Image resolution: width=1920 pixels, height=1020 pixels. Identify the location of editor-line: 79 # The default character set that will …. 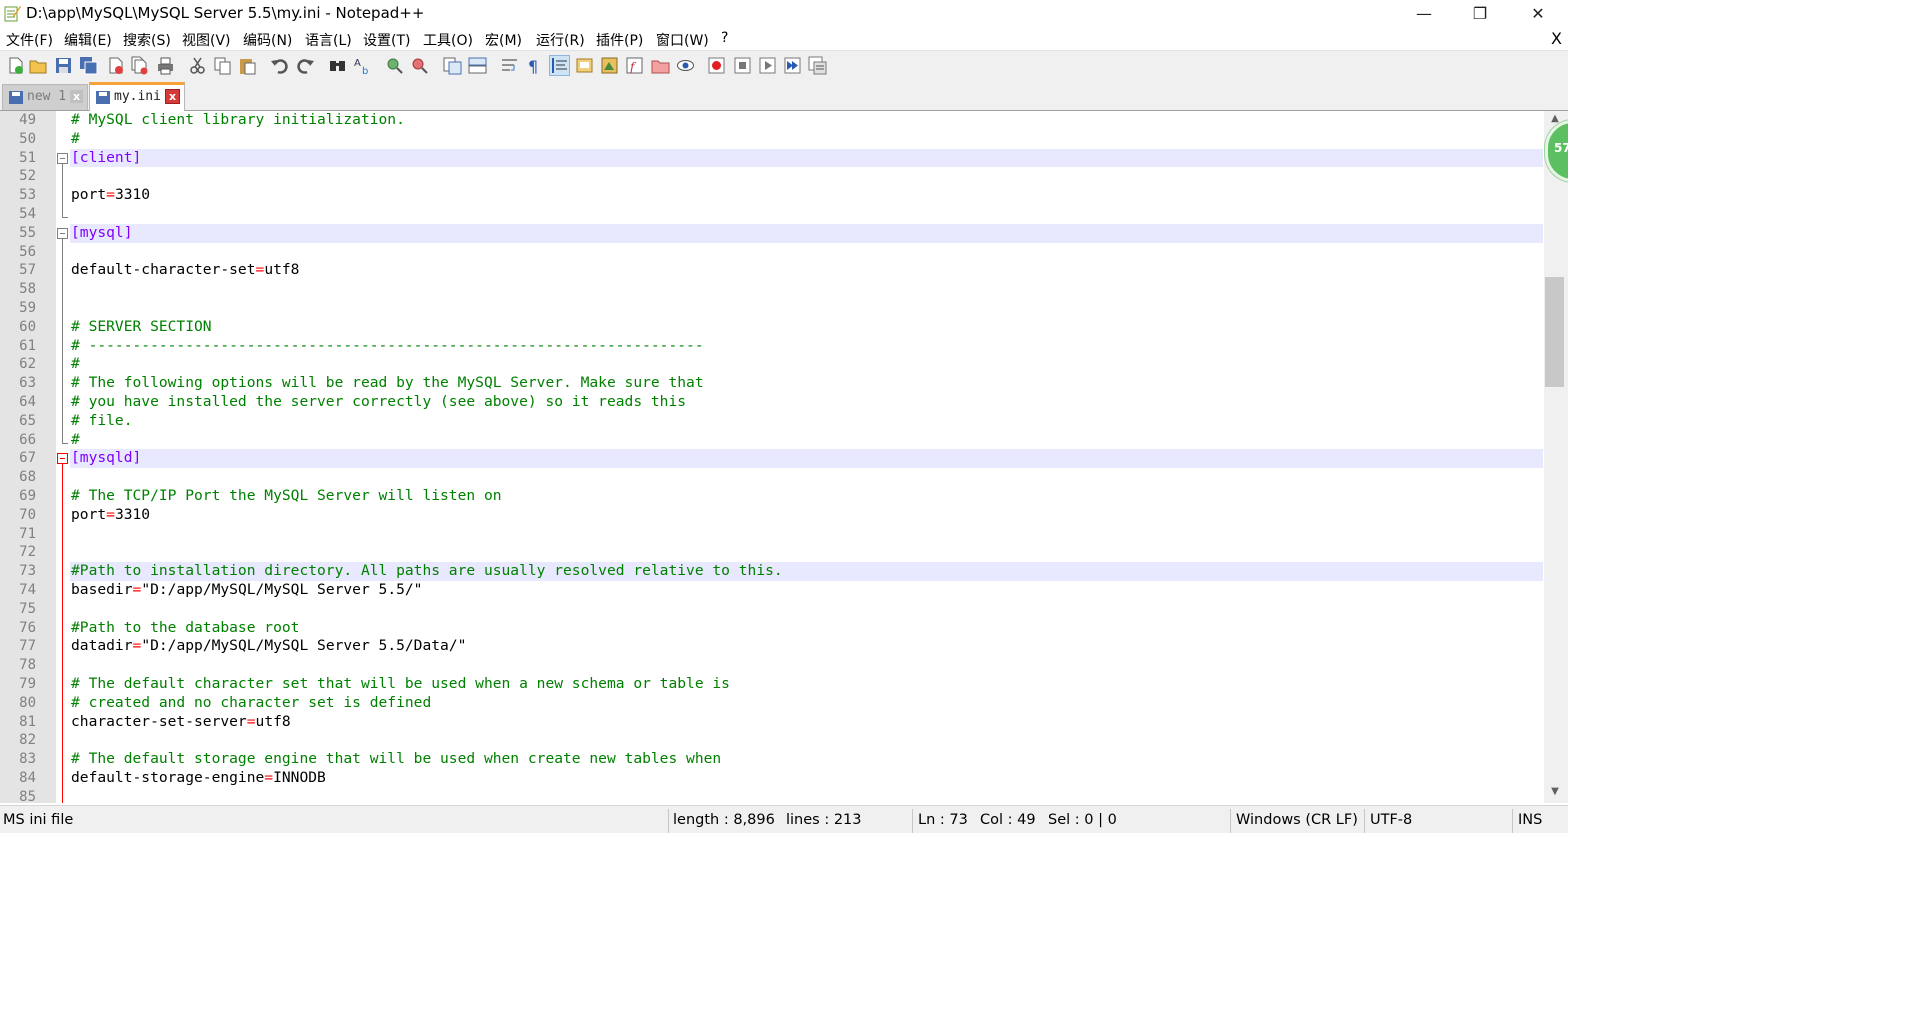
(772, 684).